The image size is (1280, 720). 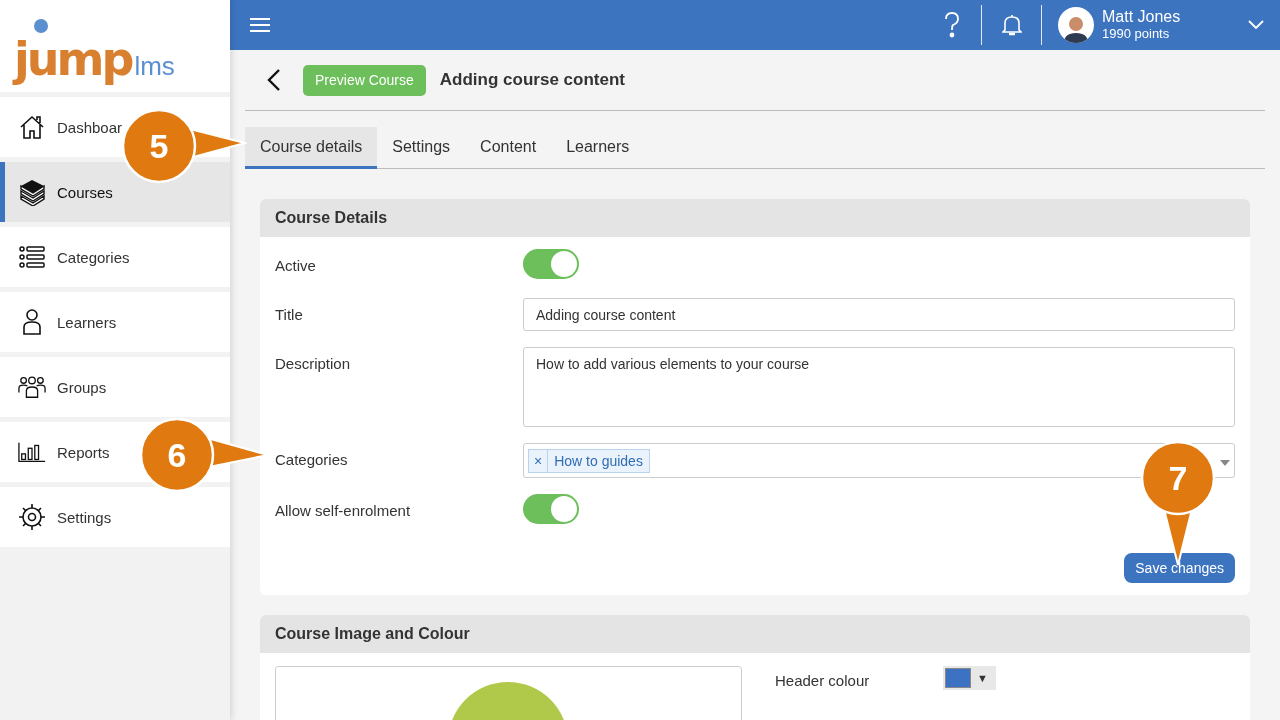 I want to click on list-icon, so click(x=32, y=257).